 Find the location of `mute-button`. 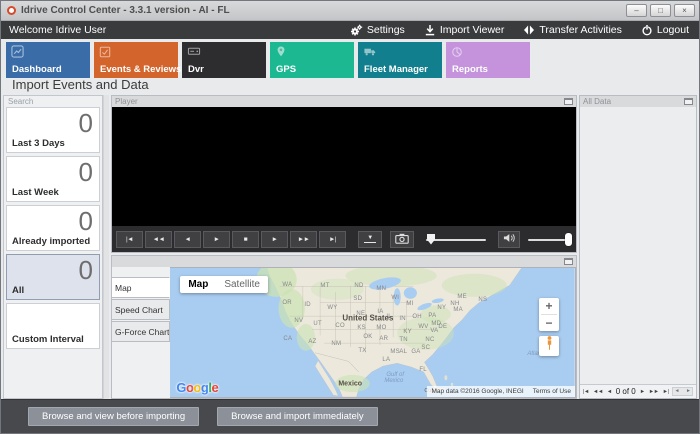

mute-button is located at coordinates (509, 239).